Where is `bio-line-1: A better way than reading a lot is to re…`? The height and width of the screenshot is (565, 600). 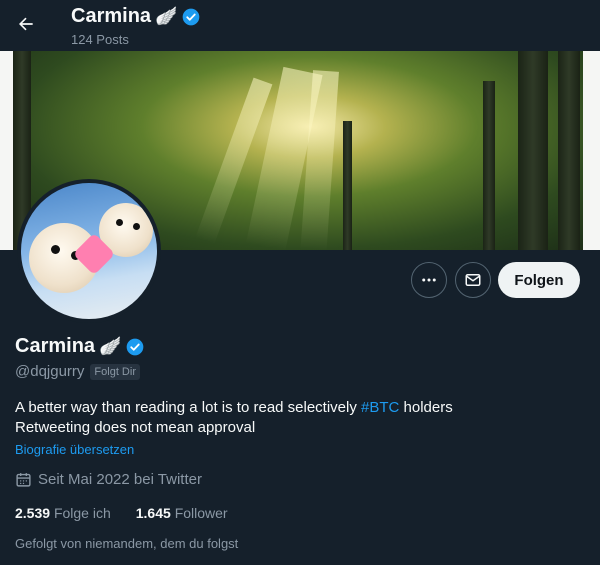
bio-line-1: A better way than reading a lot is to re… is located at coordinates (300, 408).